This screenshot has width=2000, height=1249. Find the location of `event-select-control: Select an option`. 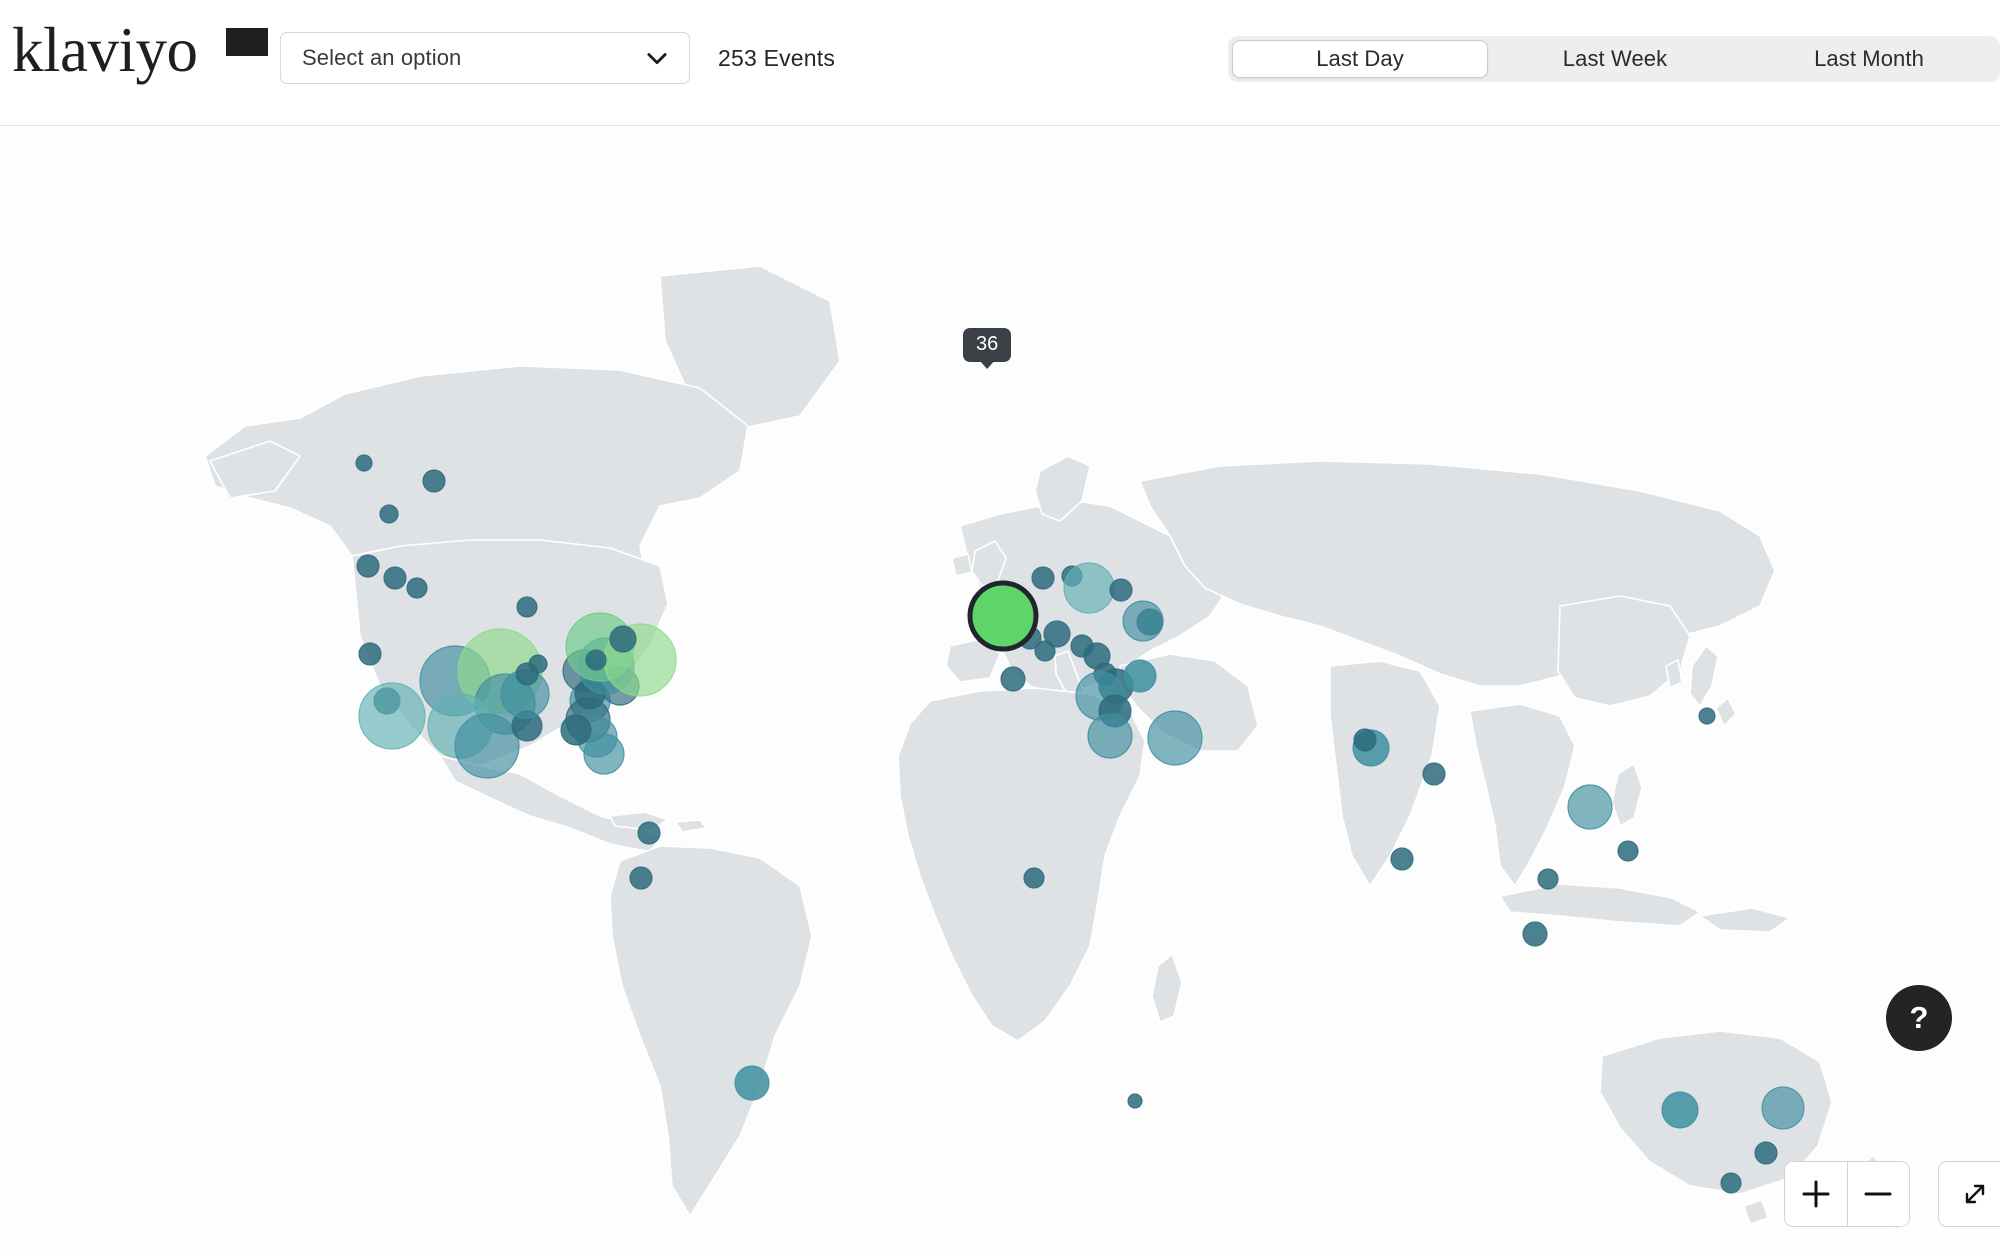

event-select-control: Select an option is located at coordinates (485, 58).